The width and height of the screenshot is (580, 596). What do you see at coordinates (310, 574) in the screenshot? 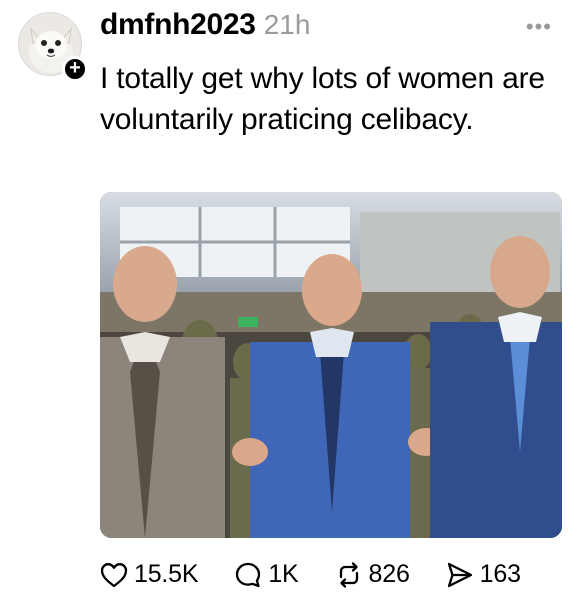
I see `action-bar: 15.5K 1K 826 163` at bounding box center [310, 574].